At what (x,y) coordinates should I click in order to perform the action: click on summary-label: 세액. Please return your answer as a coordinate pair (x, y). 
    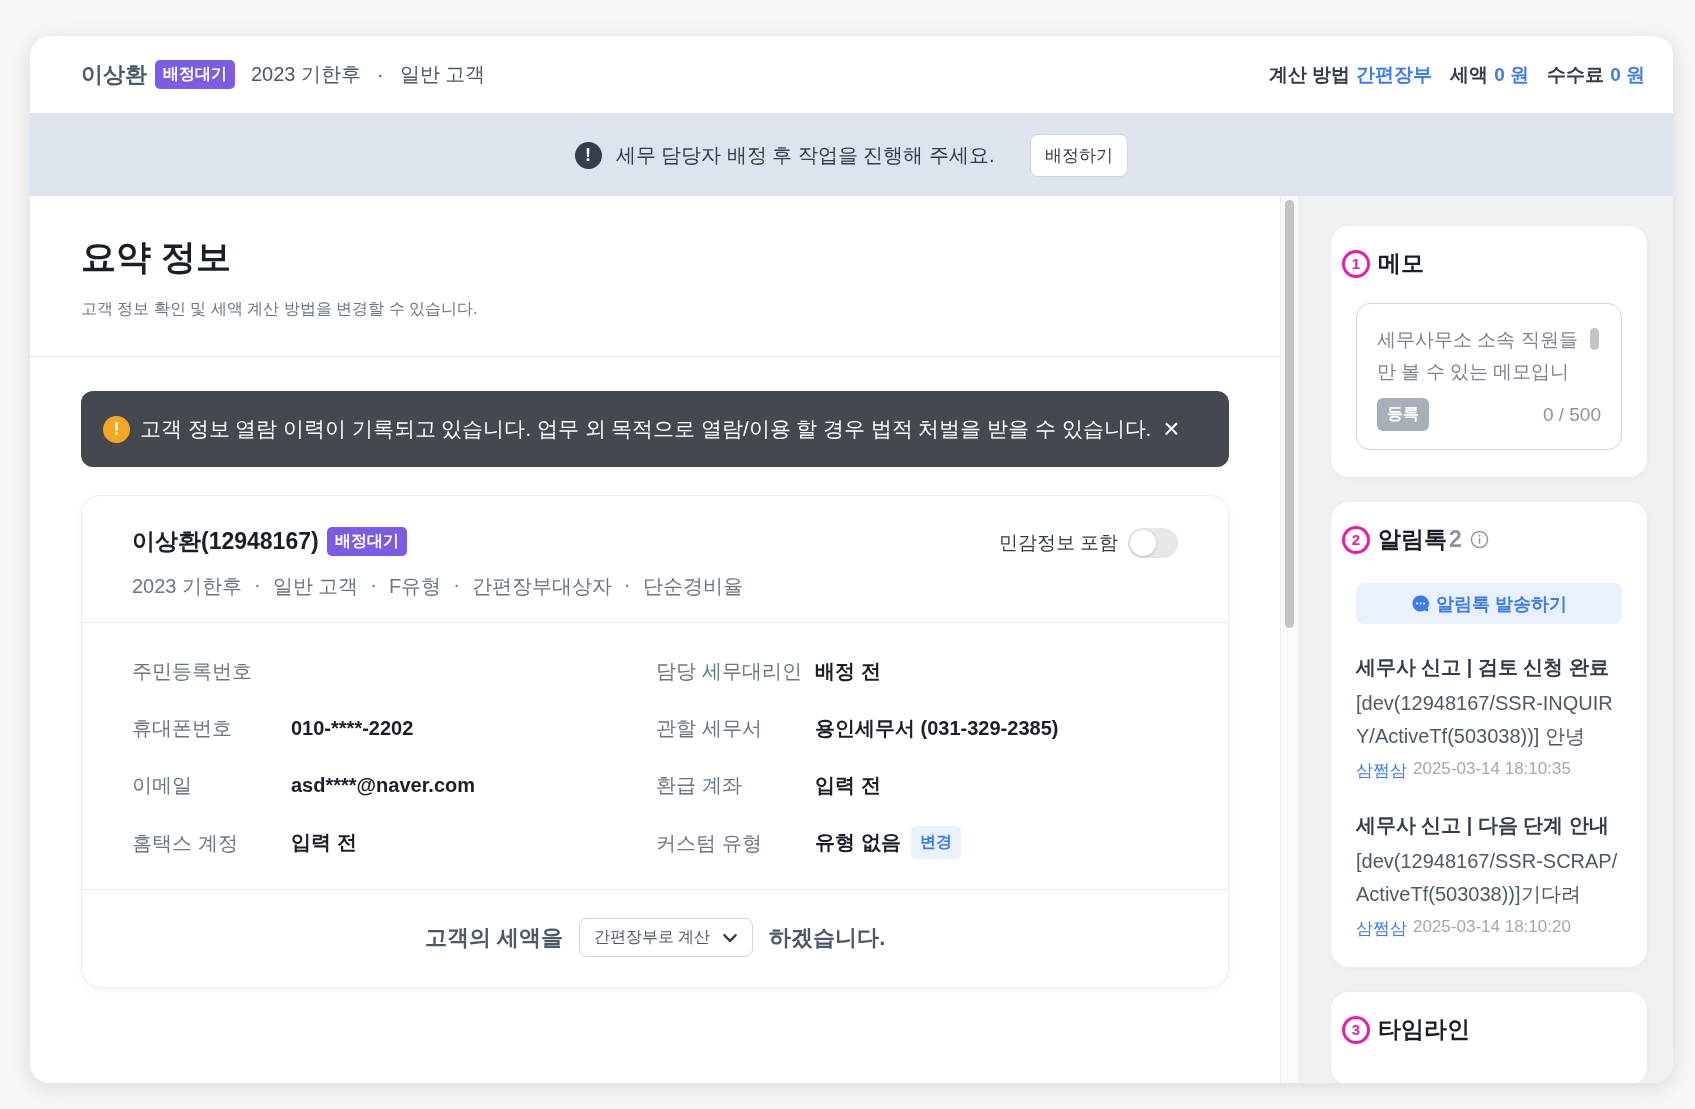
    Looking at the image, I should click on (1469, 74).